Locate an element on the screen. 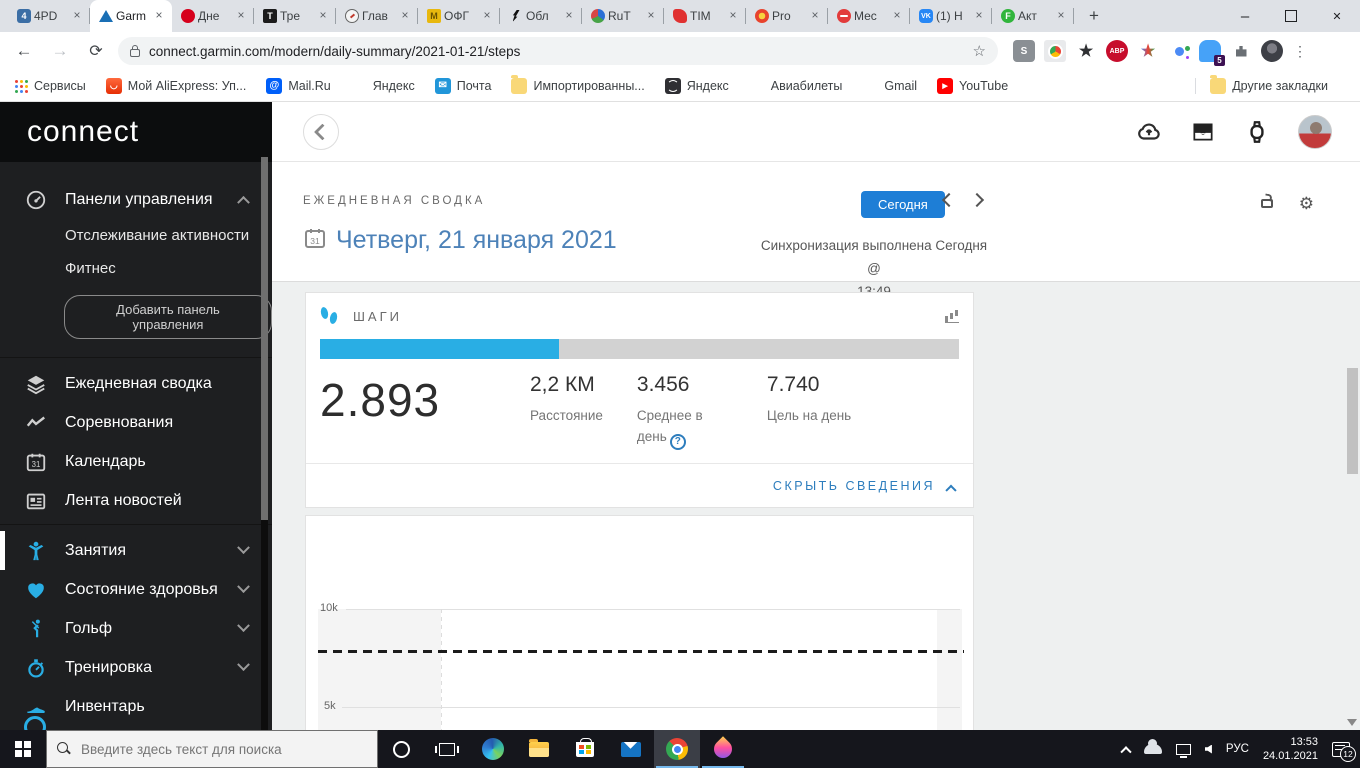 This screenshot has height=768, width=1360. other-bookmarks: Другие закладки is located at coordinates (1261, 84).